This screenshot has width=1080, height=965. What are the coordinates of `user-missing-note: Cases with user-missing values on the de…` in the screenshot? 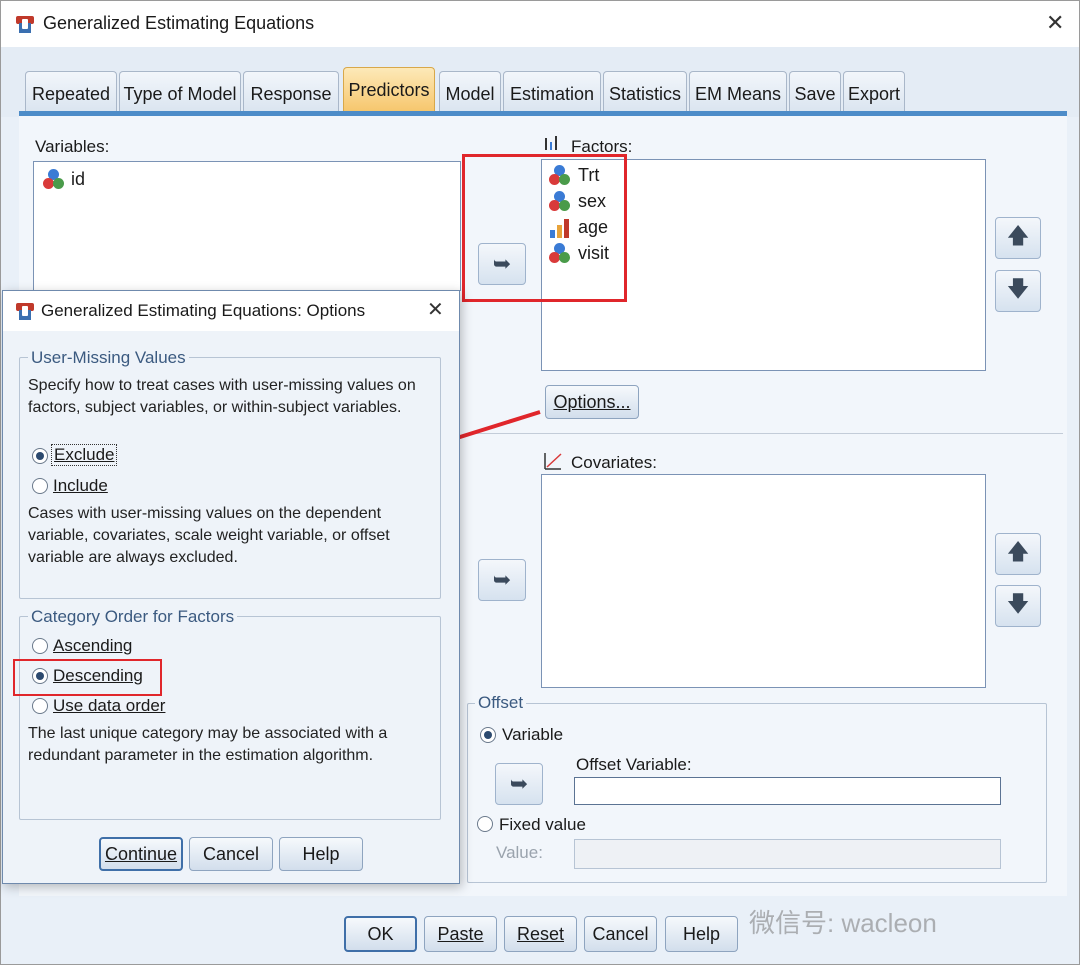 It's located at (209, 535).